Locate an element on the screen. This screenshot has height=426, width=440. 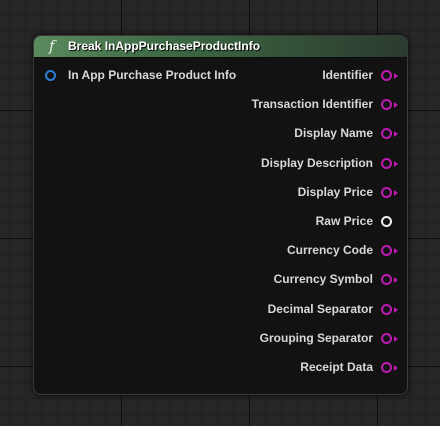
output-label-currency-symbol: Currency Symbol is located at coordinates (323, 279).